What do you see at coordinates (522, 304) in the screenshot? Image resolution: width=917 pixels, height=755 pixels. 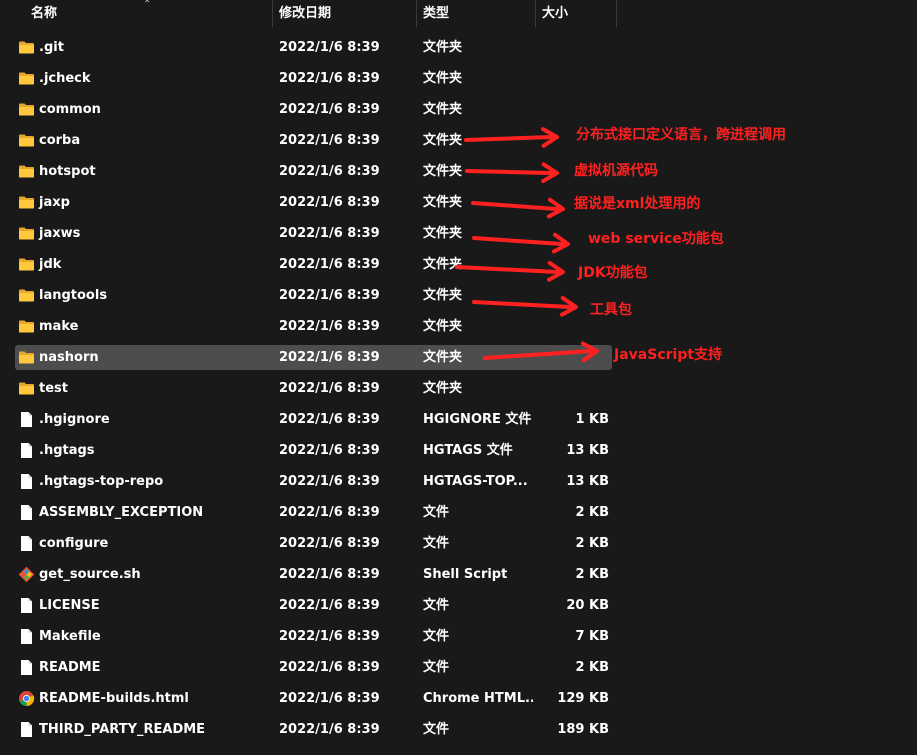 I see `annotation-arrow-langtools` at bounding box center [522, 304].